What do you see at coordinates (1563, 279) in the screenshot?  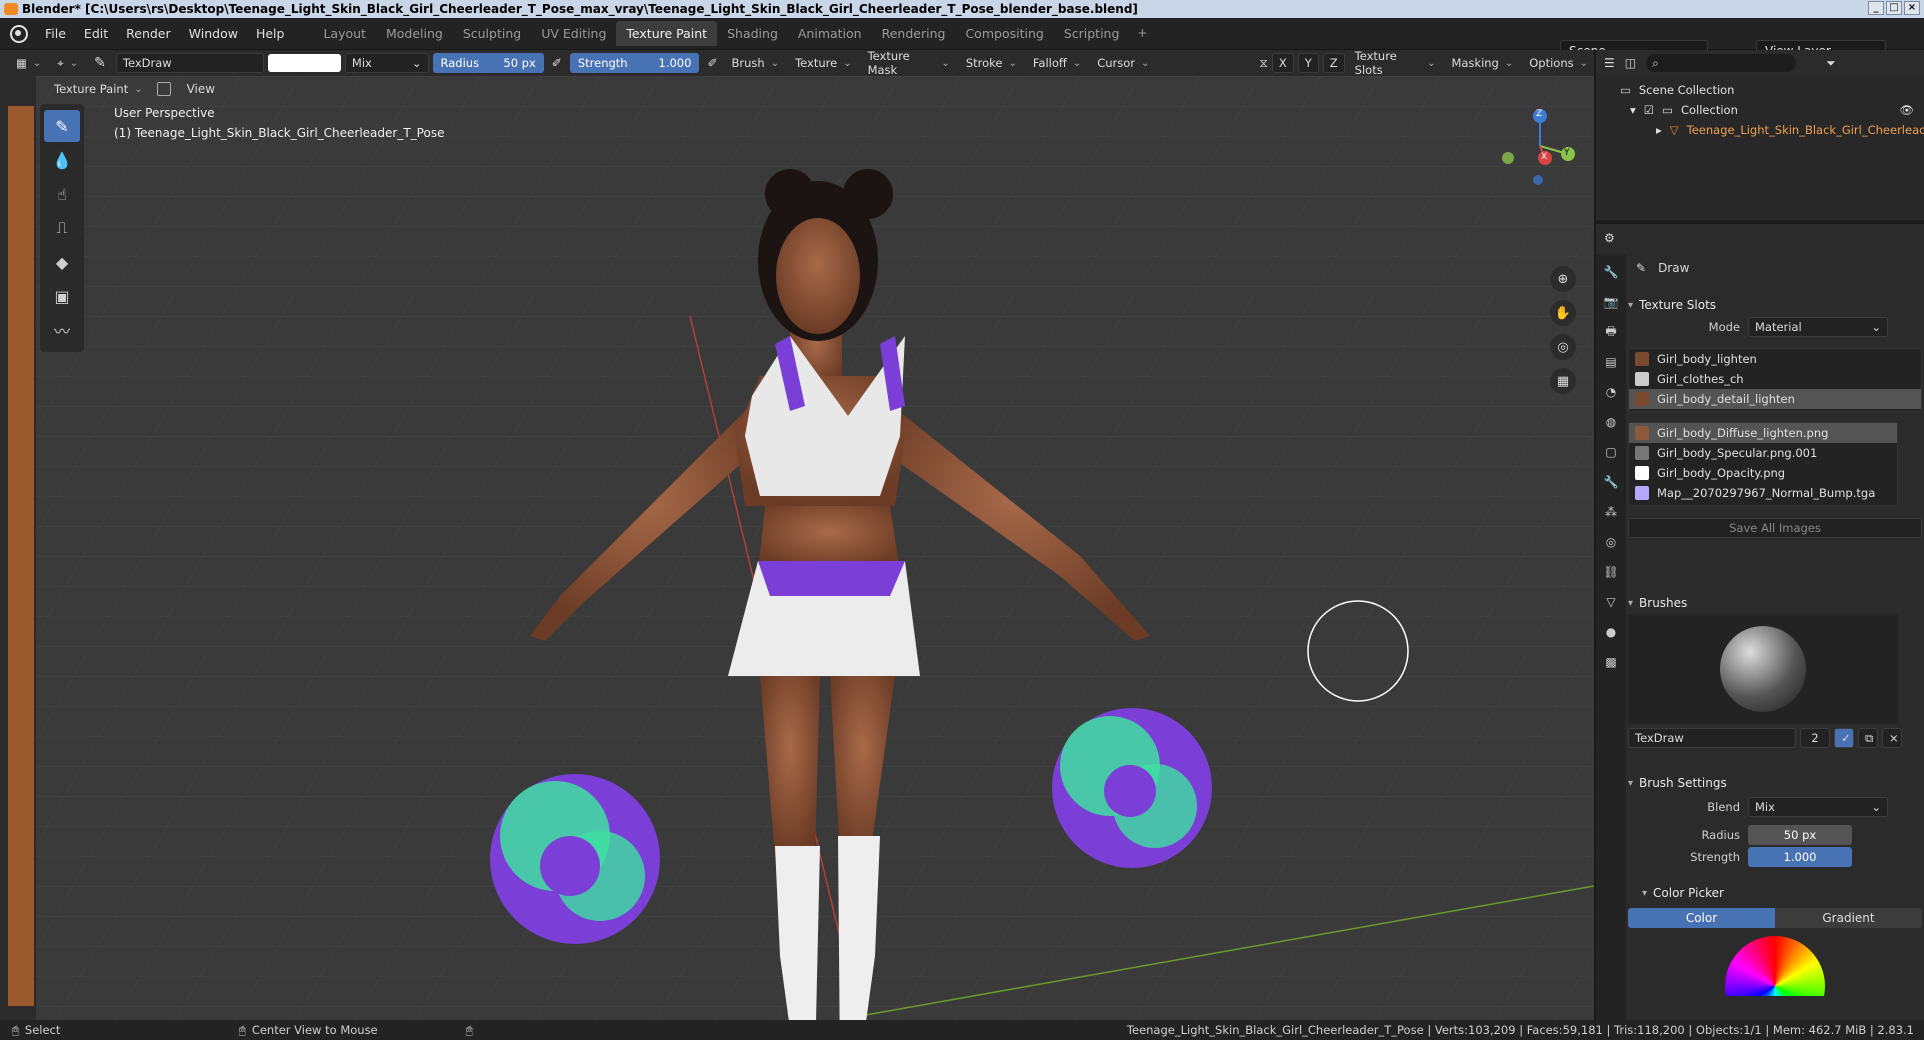 I see `zoom-icon: ⊕` at bounding box center [1563, 279].